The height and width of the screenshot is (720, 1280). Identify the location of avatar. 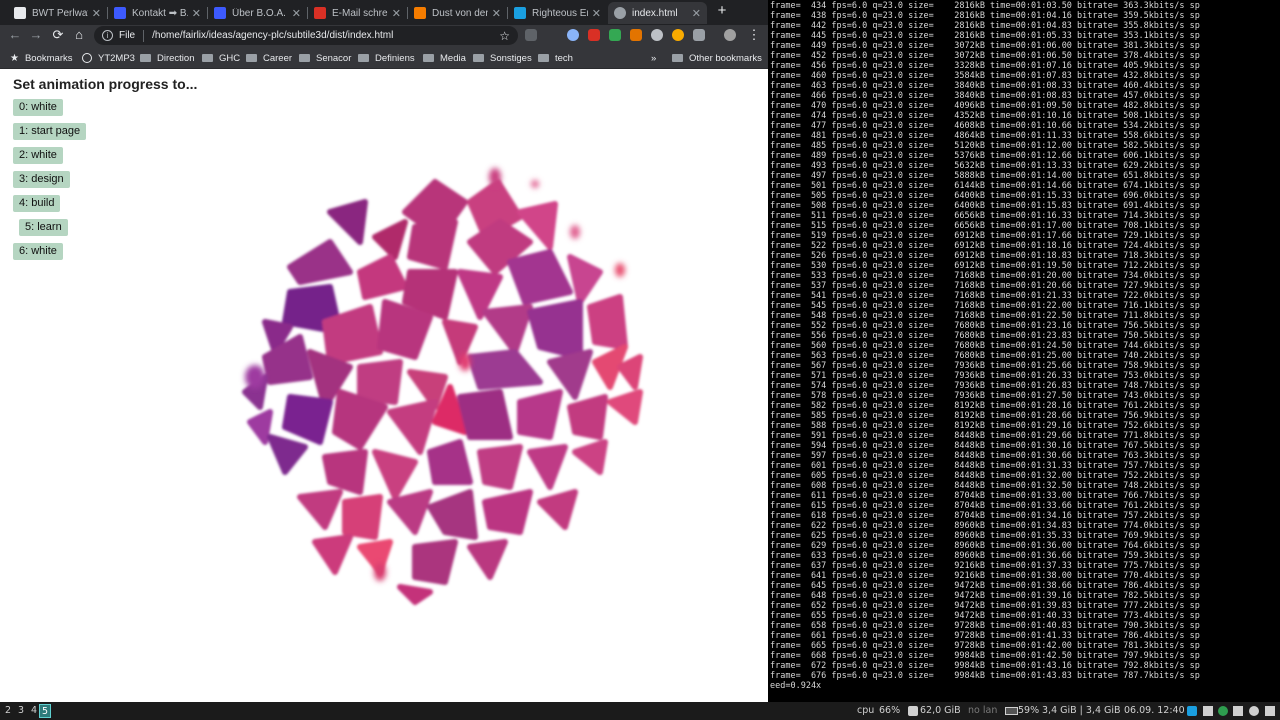
(730, 35).